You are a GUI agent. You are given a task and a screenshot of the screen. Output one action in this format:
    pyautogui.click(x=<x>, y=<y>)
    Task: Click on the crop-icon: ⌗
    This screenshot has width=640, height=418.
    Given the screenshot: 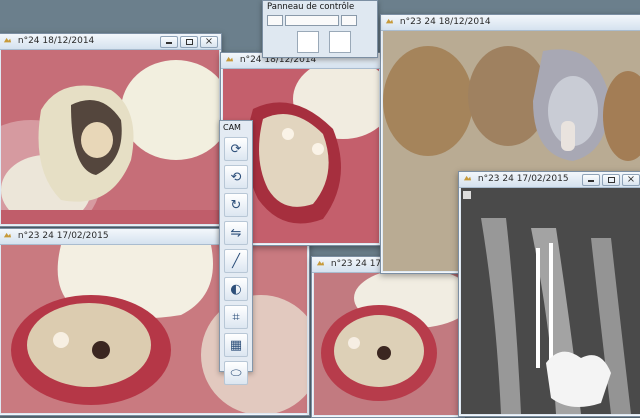 What is the action you would take?
    pyautogui.click(x=236, y=317)
    